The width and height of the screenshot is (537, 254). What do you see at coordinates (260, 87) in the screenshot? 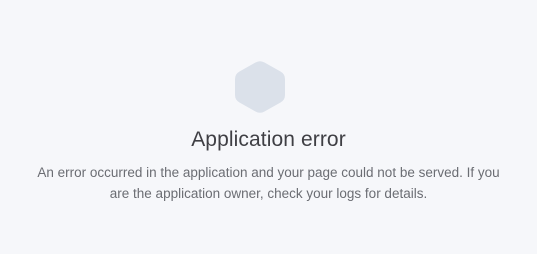
I see `hexagon-icon` at bounding box center [260, 87].